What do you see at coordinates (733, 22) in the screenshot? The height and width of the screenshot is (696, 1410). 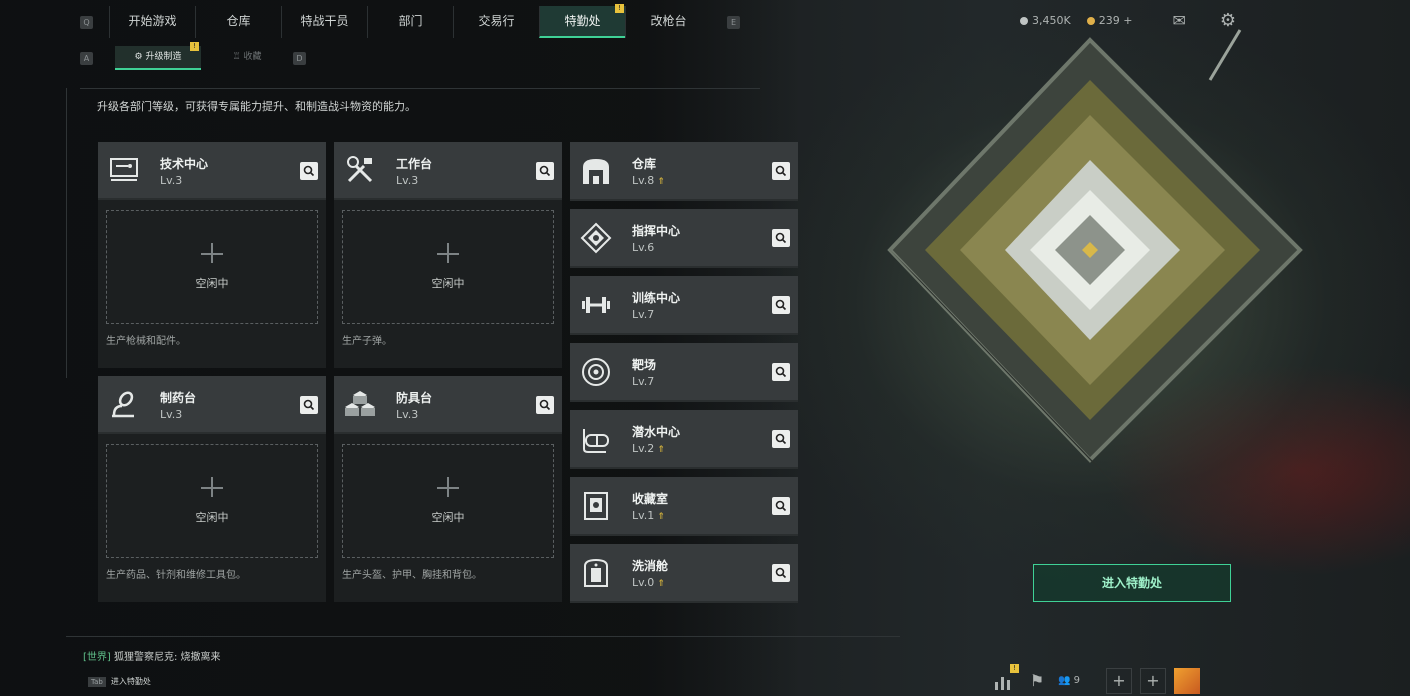 I see `nav-right-key: E` at bounding box center [733, 22].